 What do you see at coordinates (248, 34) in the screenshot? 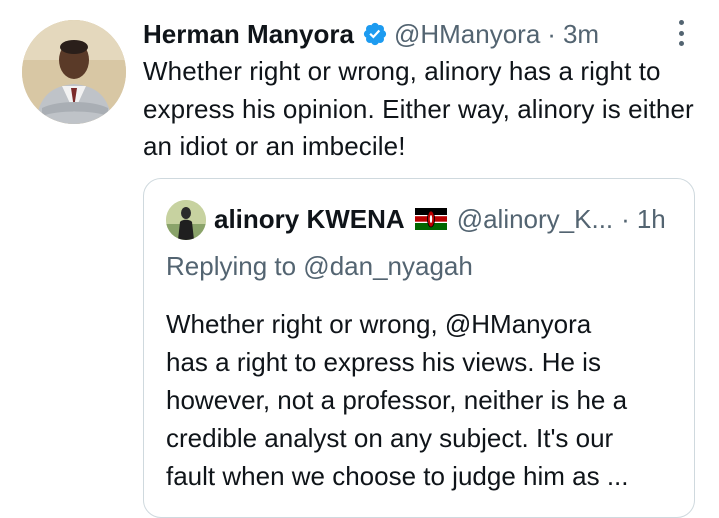
I see `author-name: Herman Manyora` at bounding box center [248, 34].